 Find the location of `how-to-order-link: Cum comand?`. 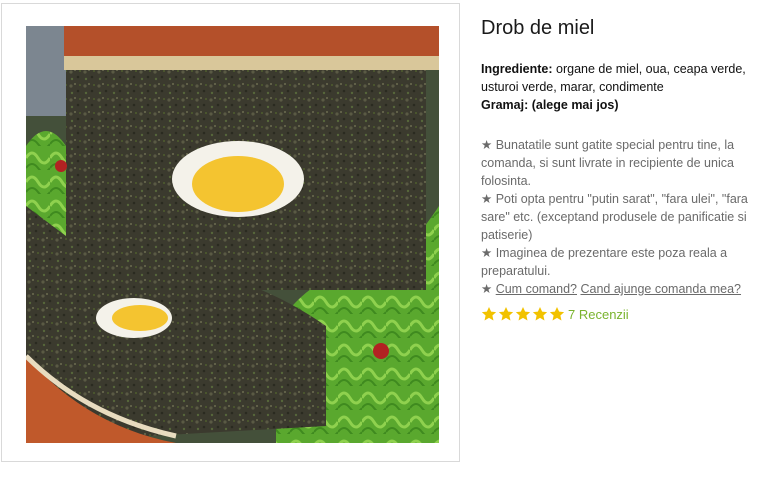

how-to-order-link: Cum comand? is located at coordinates (536, 289).